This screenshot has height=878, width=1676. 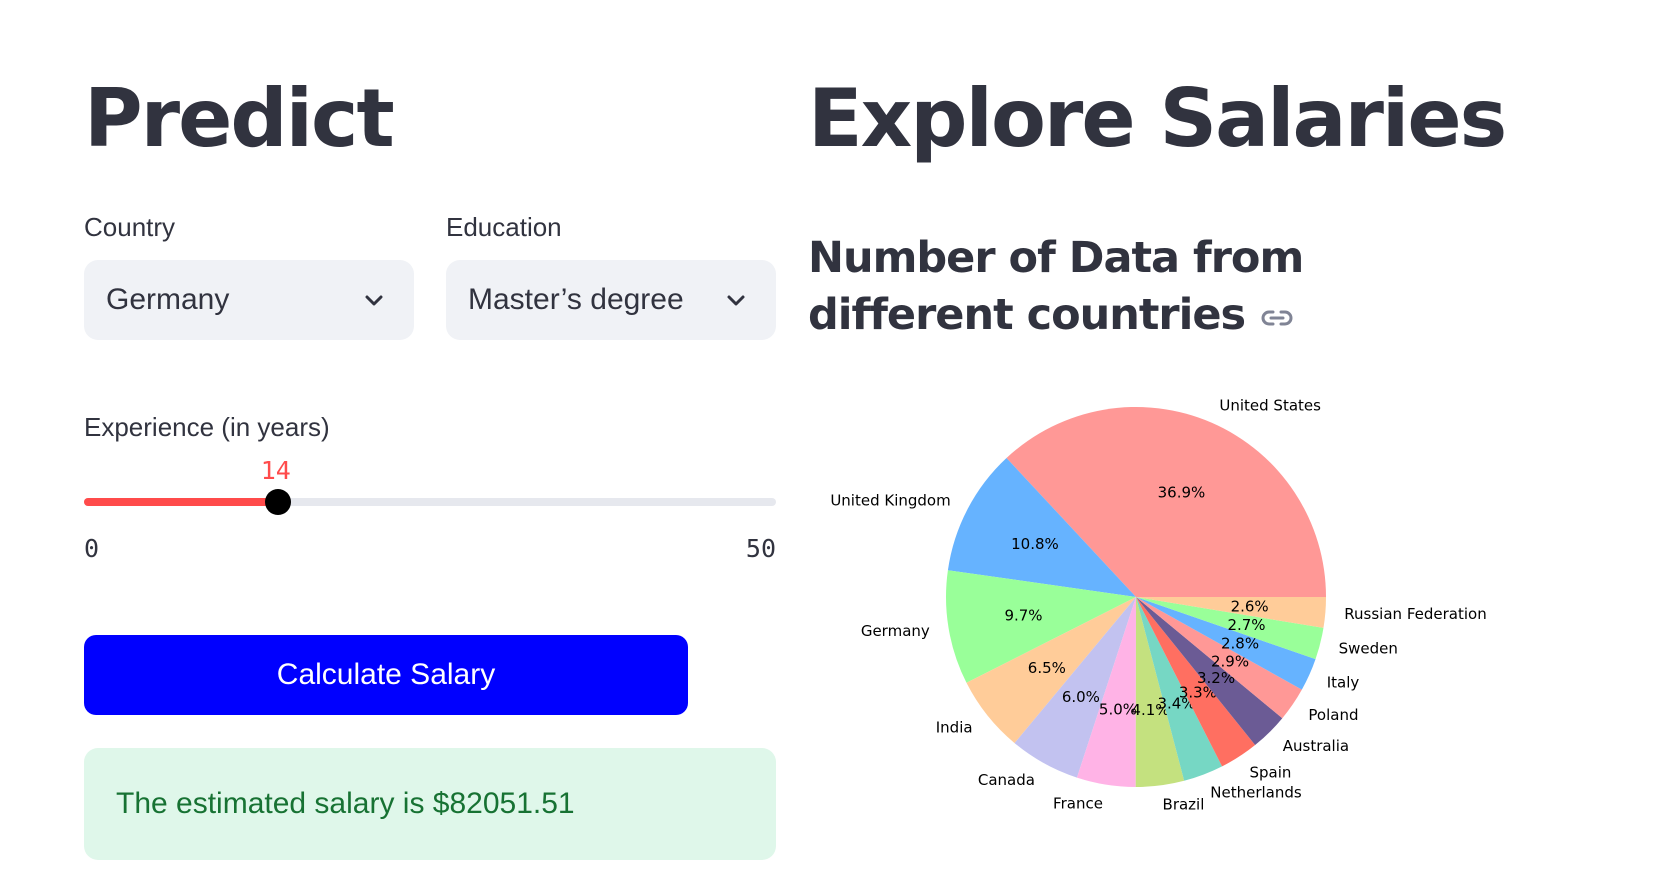 What do you see at coordinates (504, 227) in the screenshot?
I see `education-label: Education` at bounding box center [504, 227].